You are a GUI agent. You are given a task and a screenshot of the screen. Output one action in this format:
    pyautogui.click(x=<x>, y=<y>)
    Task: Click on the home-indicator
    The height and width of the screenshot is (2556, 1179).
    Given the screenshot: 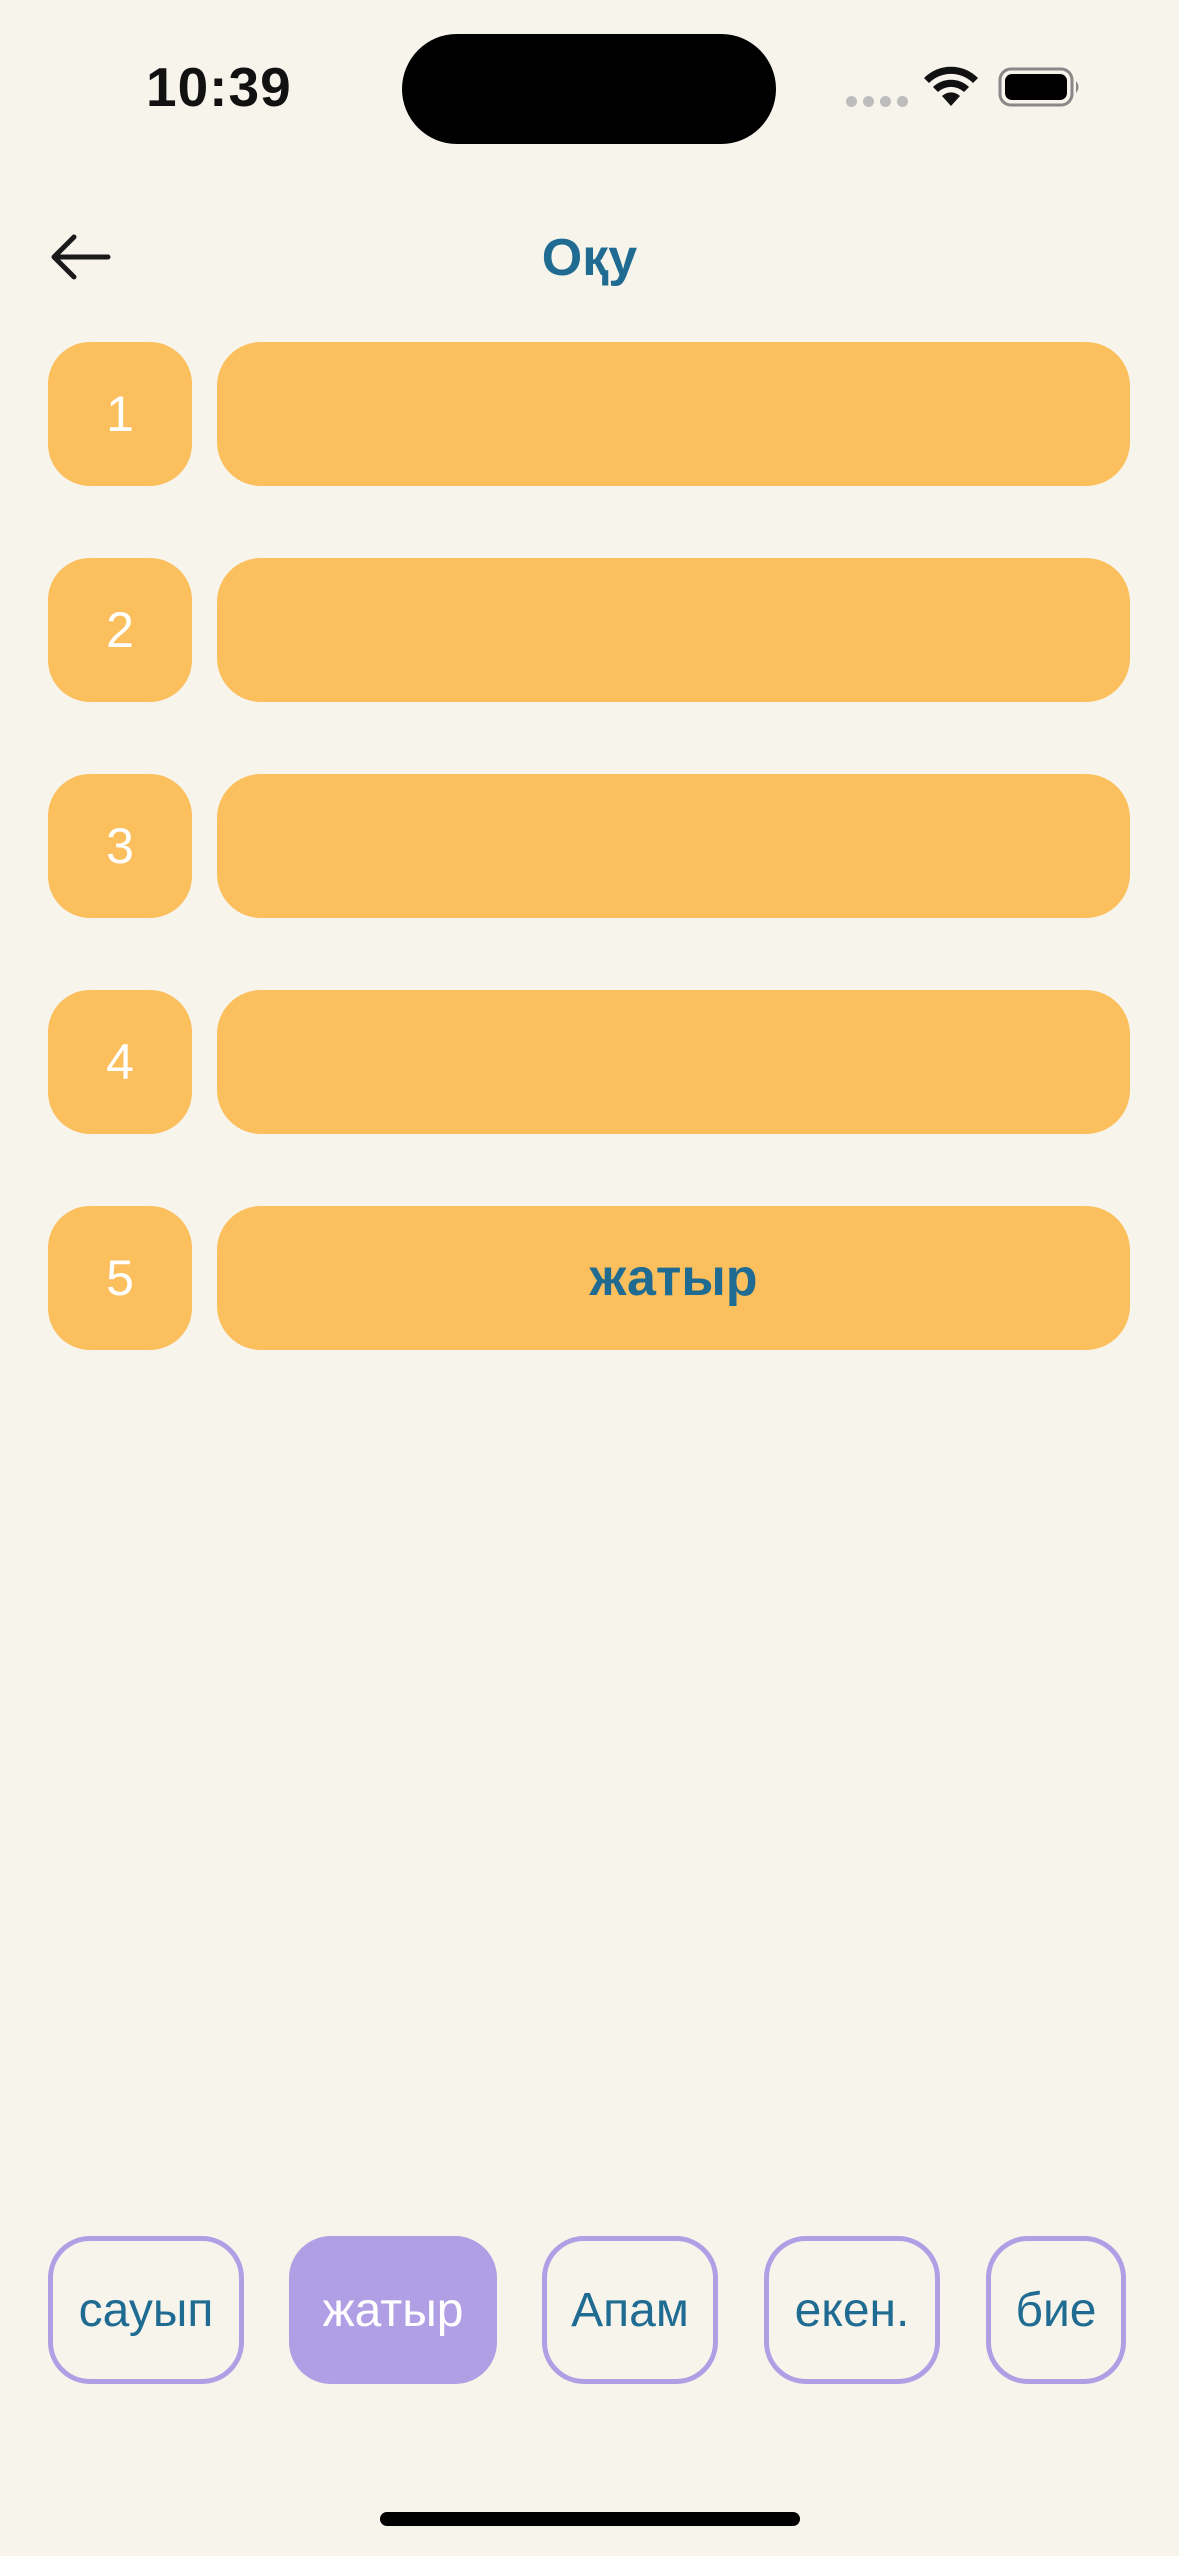 What is the action you would take?
    pyautogui.click(x=590, y=2519)
    